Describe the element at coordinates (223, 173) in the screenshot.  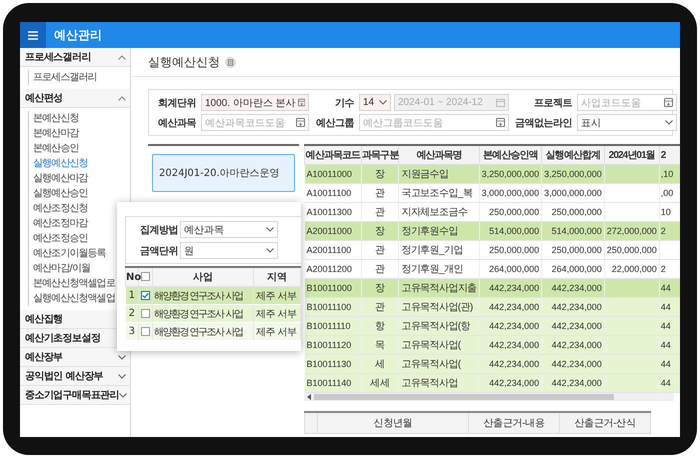
I see `budget-card: 2024J01-20.아마란스운영` at that location.